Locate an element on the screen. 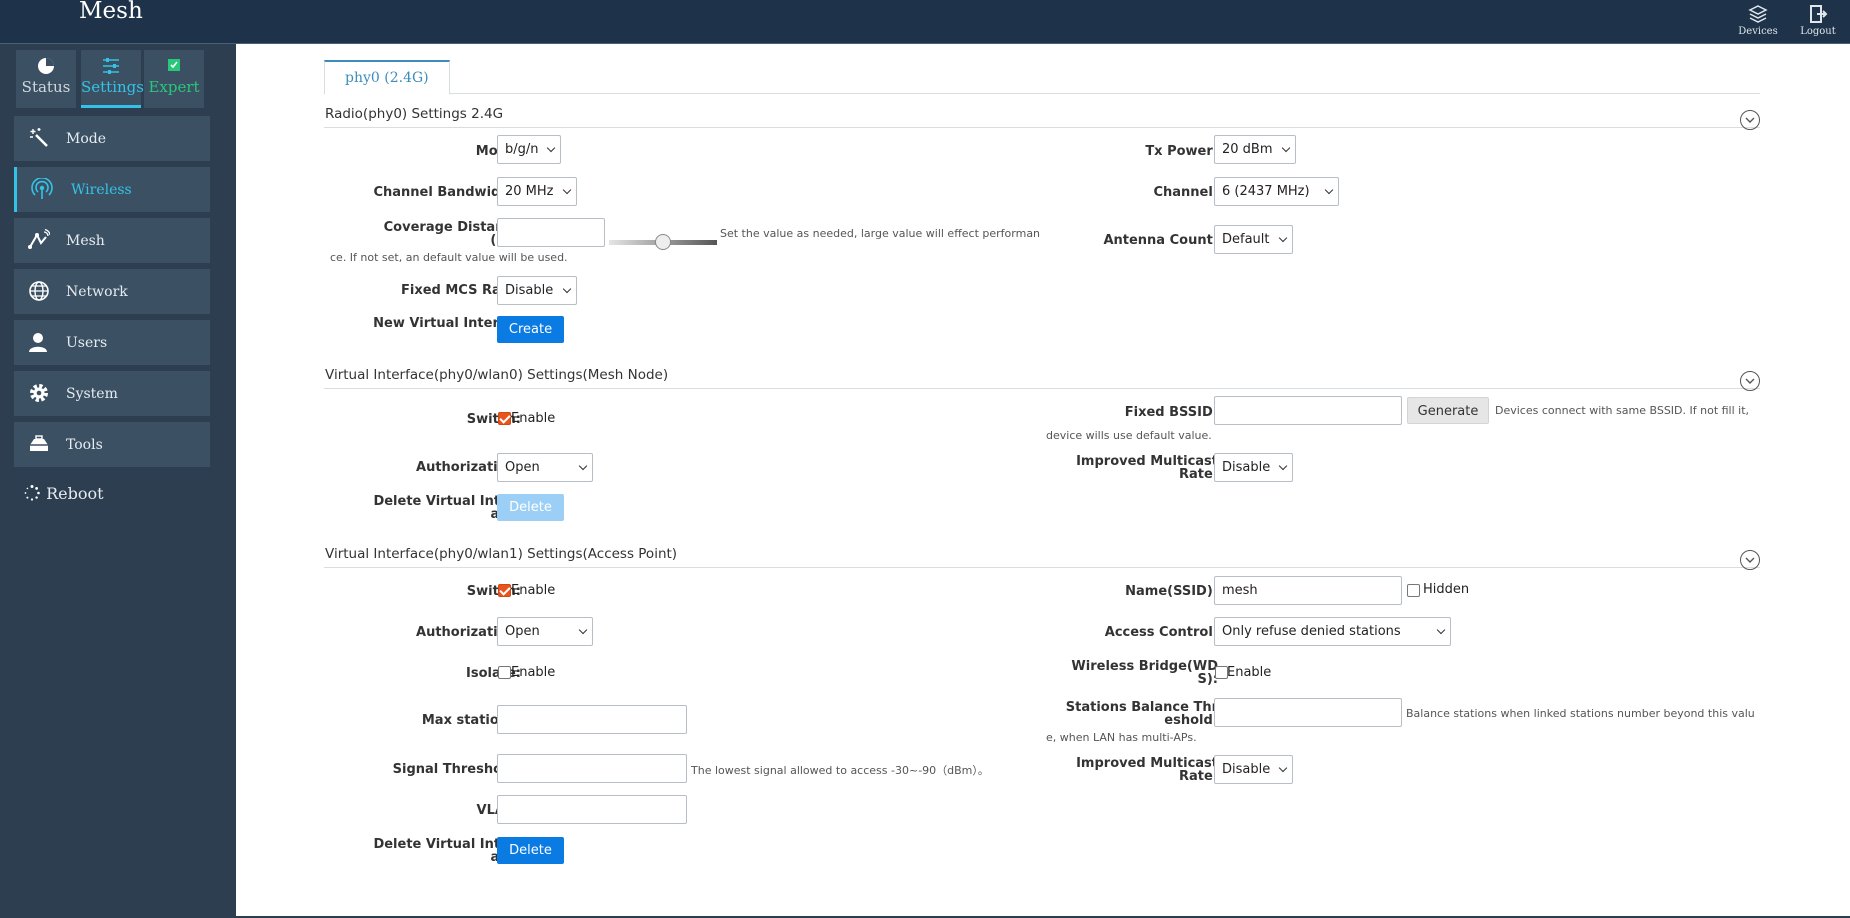  hidden-text: Hidden is located at coordinates (1446, 589).